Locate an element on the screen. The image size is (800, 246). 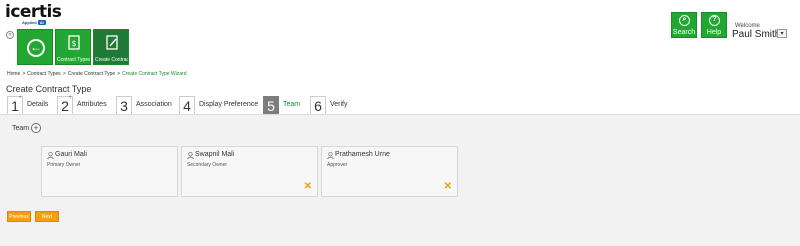
member-name: Gauri Mali is located at coordinates (71, 154).